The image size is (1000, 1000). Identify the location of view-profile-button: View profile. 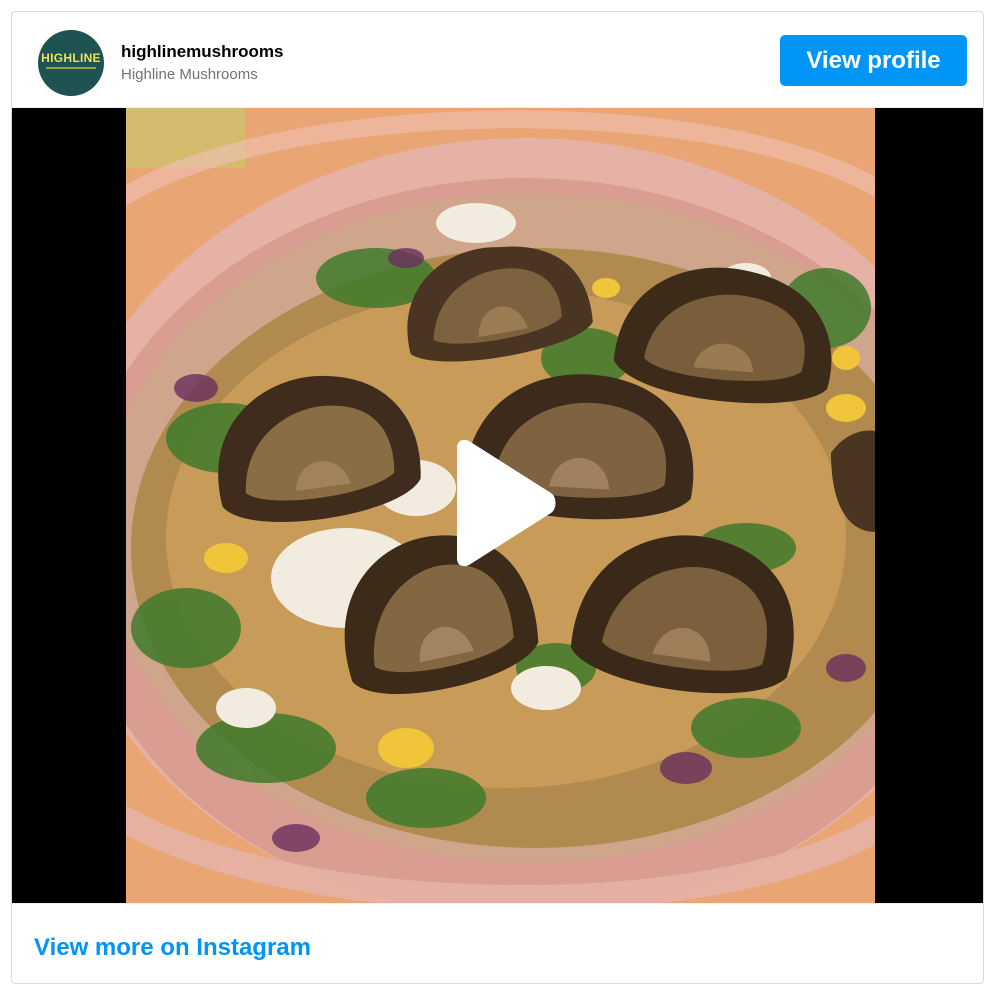
(873, 60).